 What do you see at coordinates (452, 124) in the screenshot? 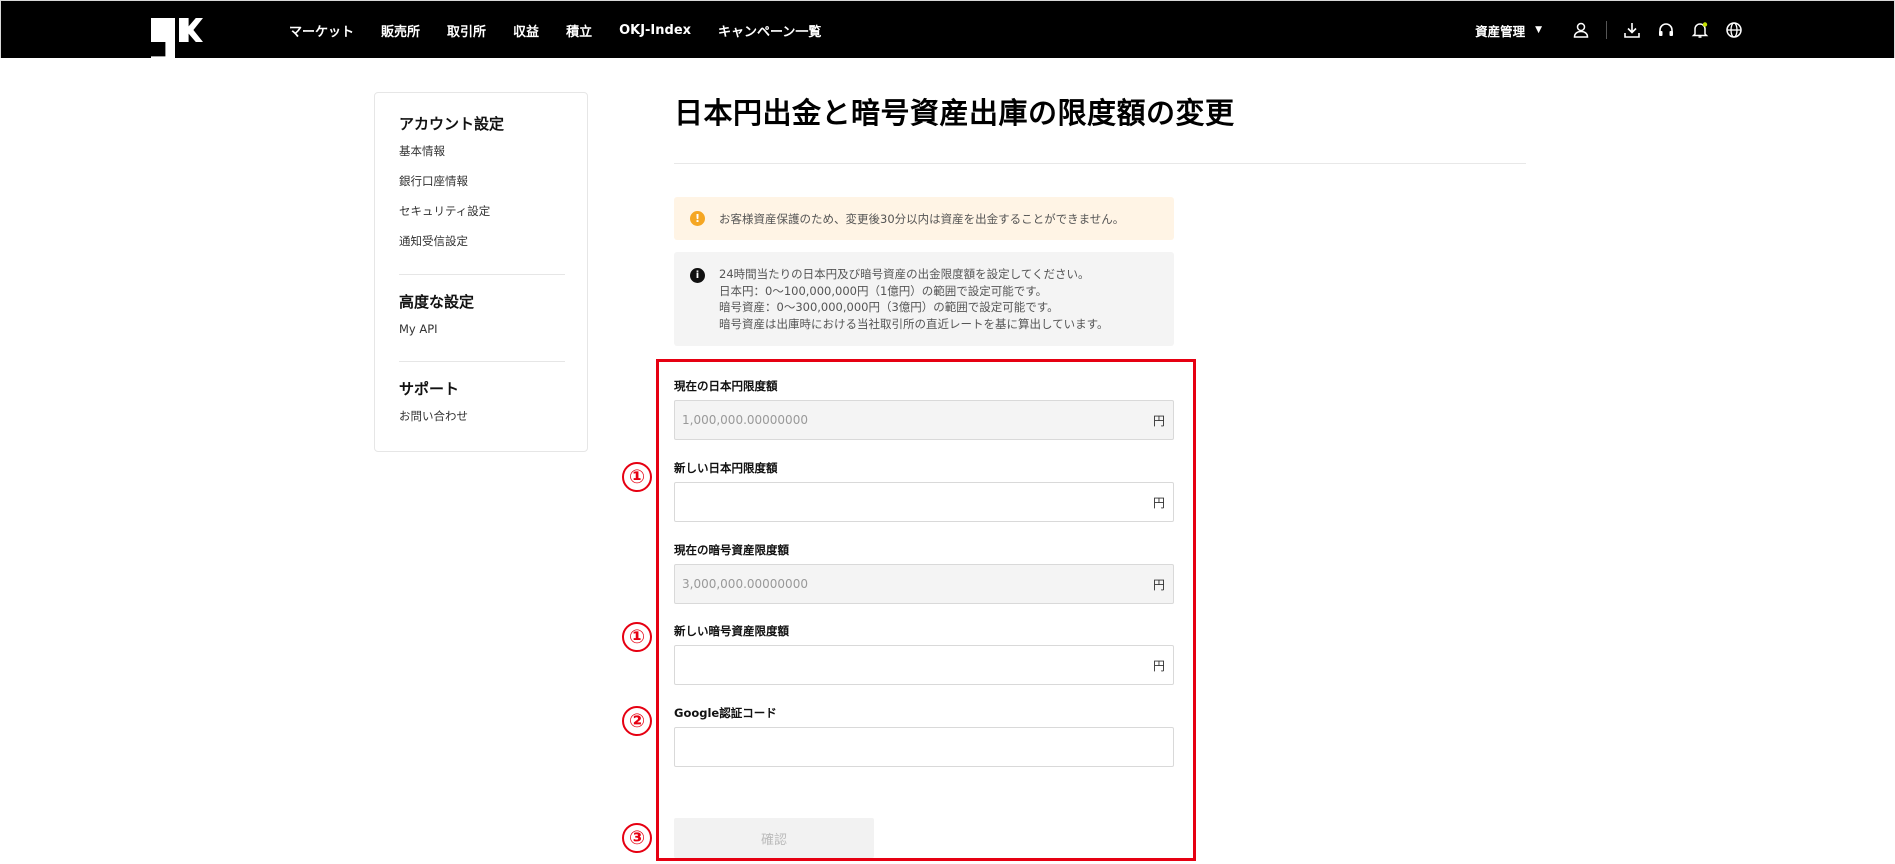
I see `sidebar-section-title: アカウント設定` at bounding box center [452, 124].